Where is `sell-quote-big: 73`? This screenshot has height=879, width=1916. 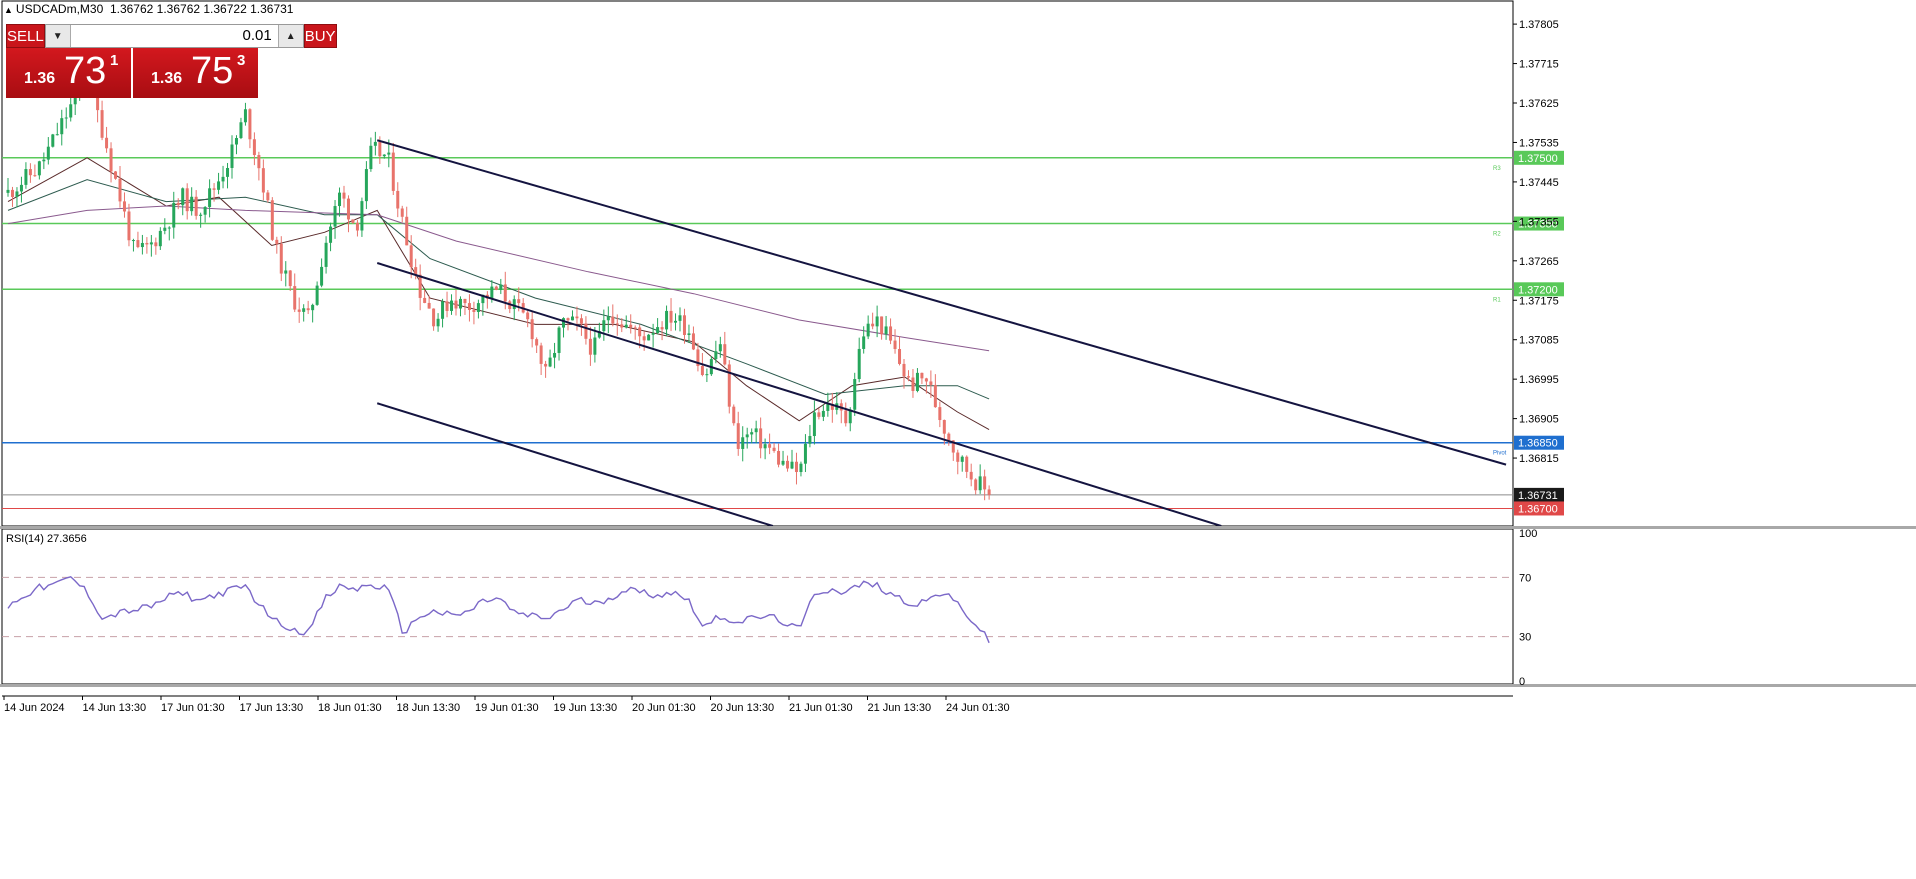 sell-quote-big: 73 is located at coordinates (85, 71).